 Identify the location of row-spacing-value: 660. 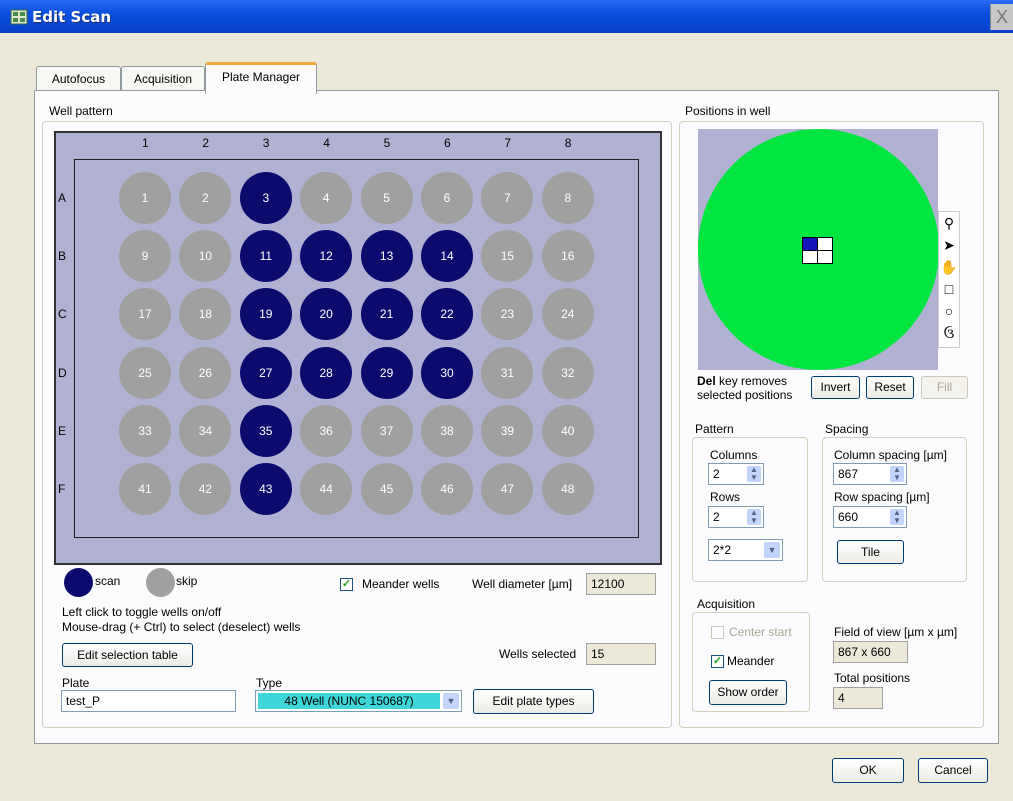
(848, 517).